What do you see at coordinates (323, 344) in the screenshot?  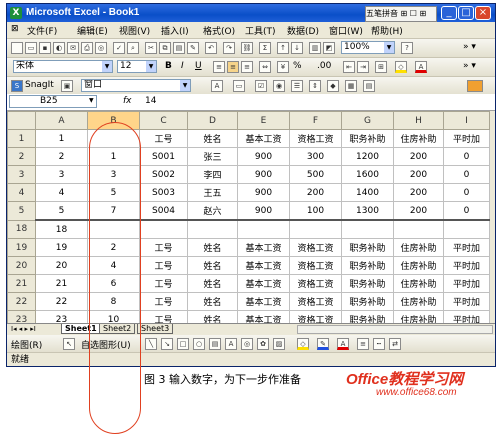 I see `line-color-icon: ✎` at bounding box center [323, 344].